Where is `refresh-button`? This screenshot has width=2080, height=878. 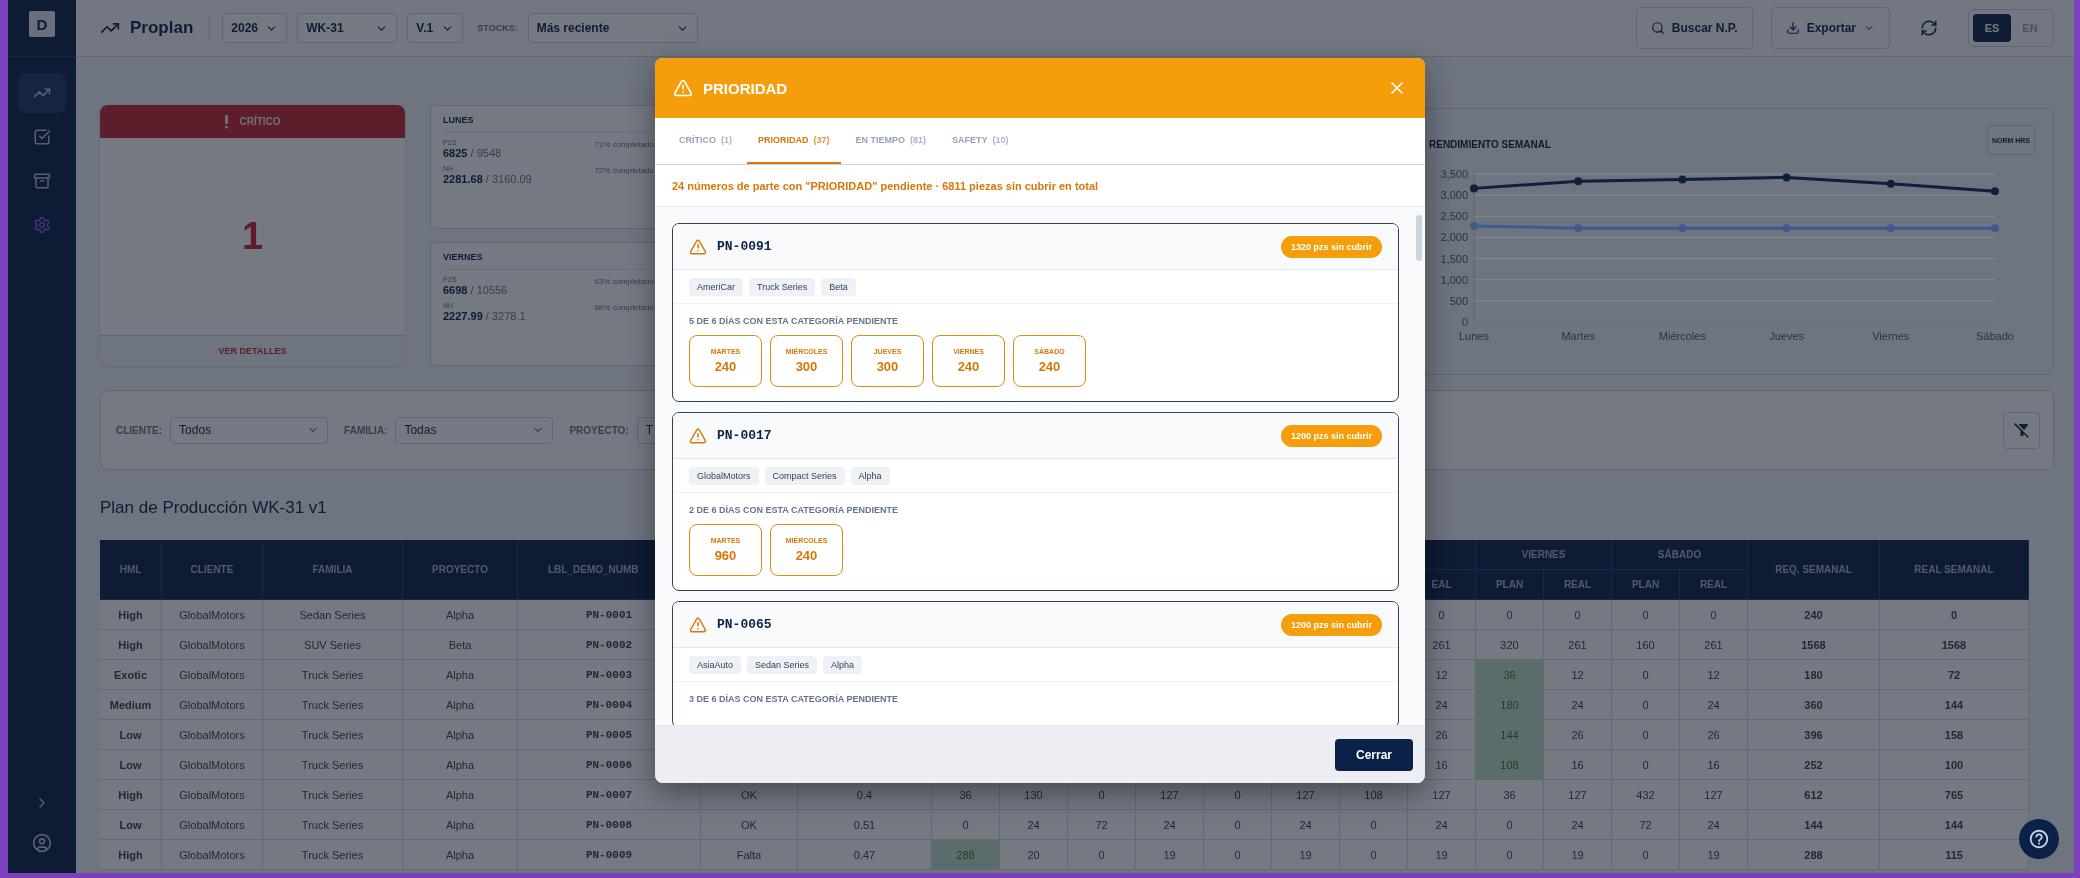
refresh-button is located at coordinates (1929, 28).